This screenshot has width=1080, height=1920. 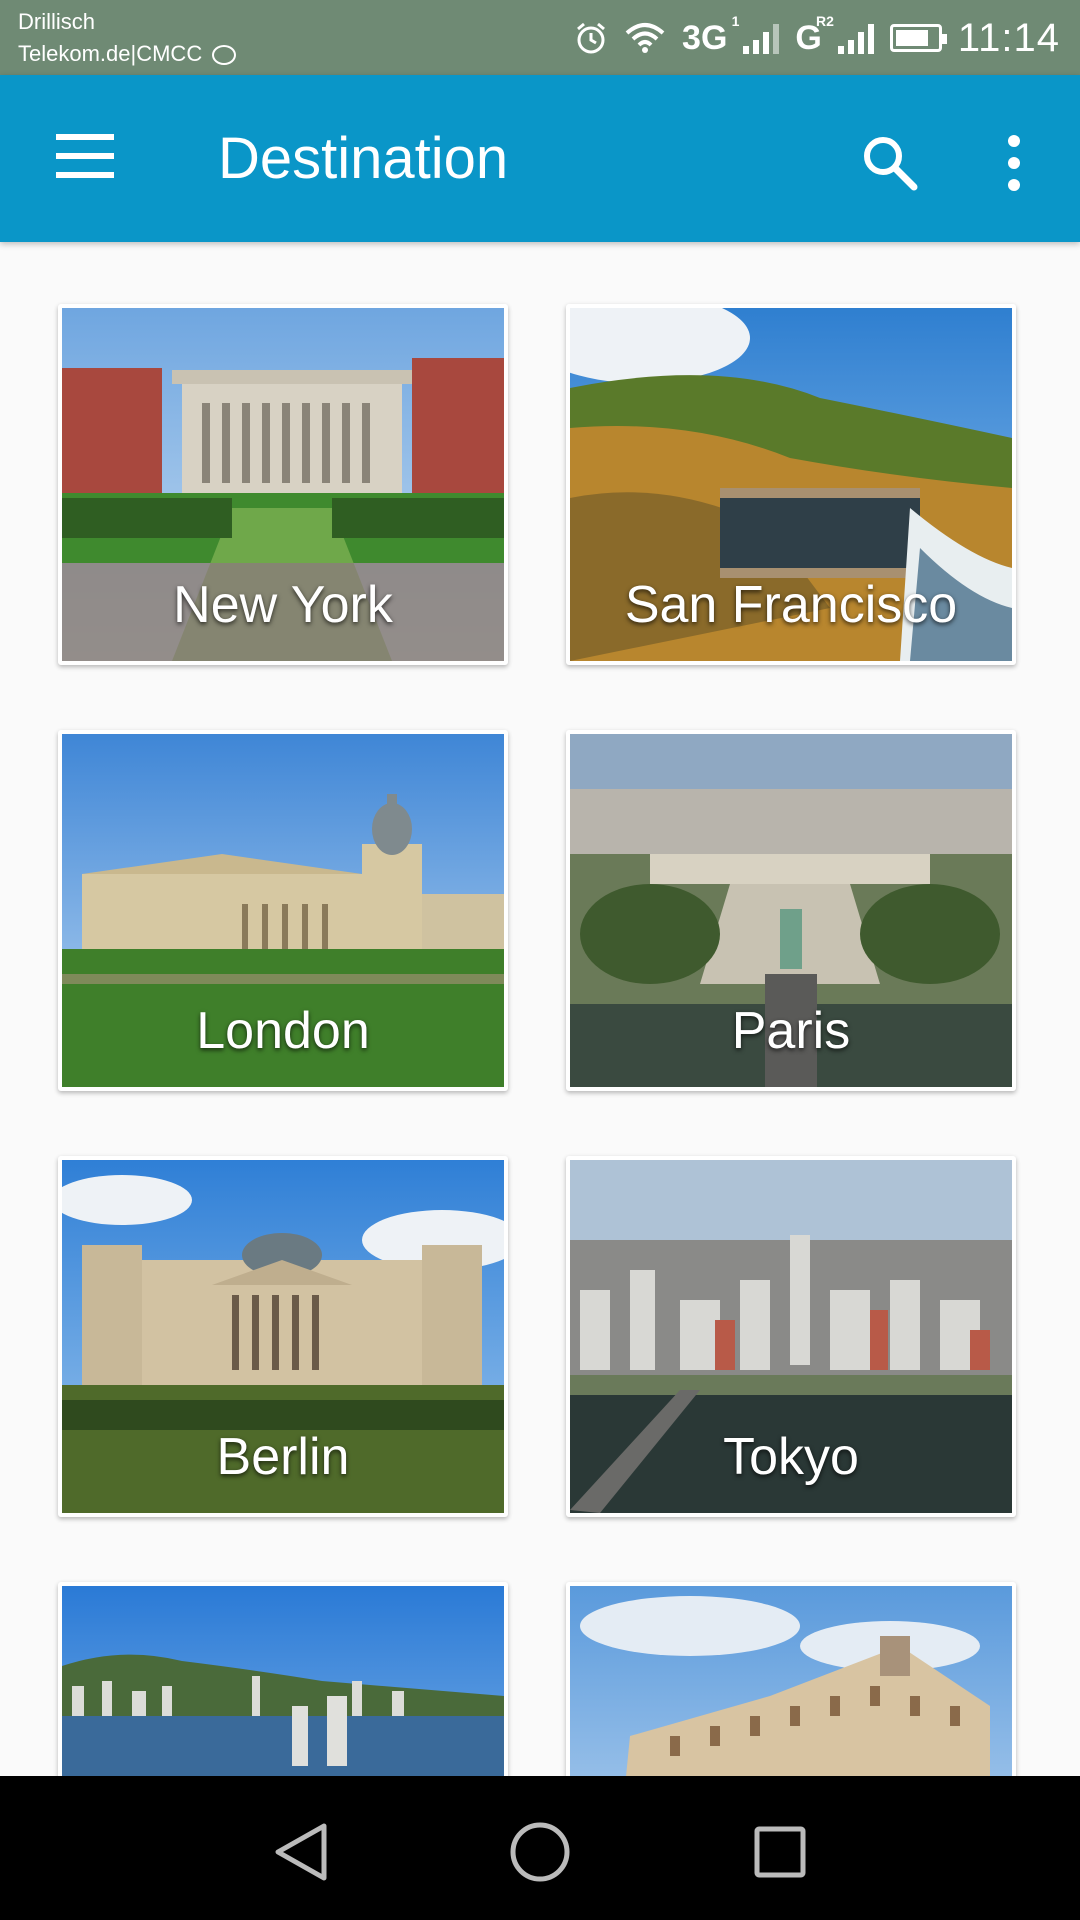 I want to click on status-icons: 3G 1 G R2 11:14, so click(x=817, y=38).